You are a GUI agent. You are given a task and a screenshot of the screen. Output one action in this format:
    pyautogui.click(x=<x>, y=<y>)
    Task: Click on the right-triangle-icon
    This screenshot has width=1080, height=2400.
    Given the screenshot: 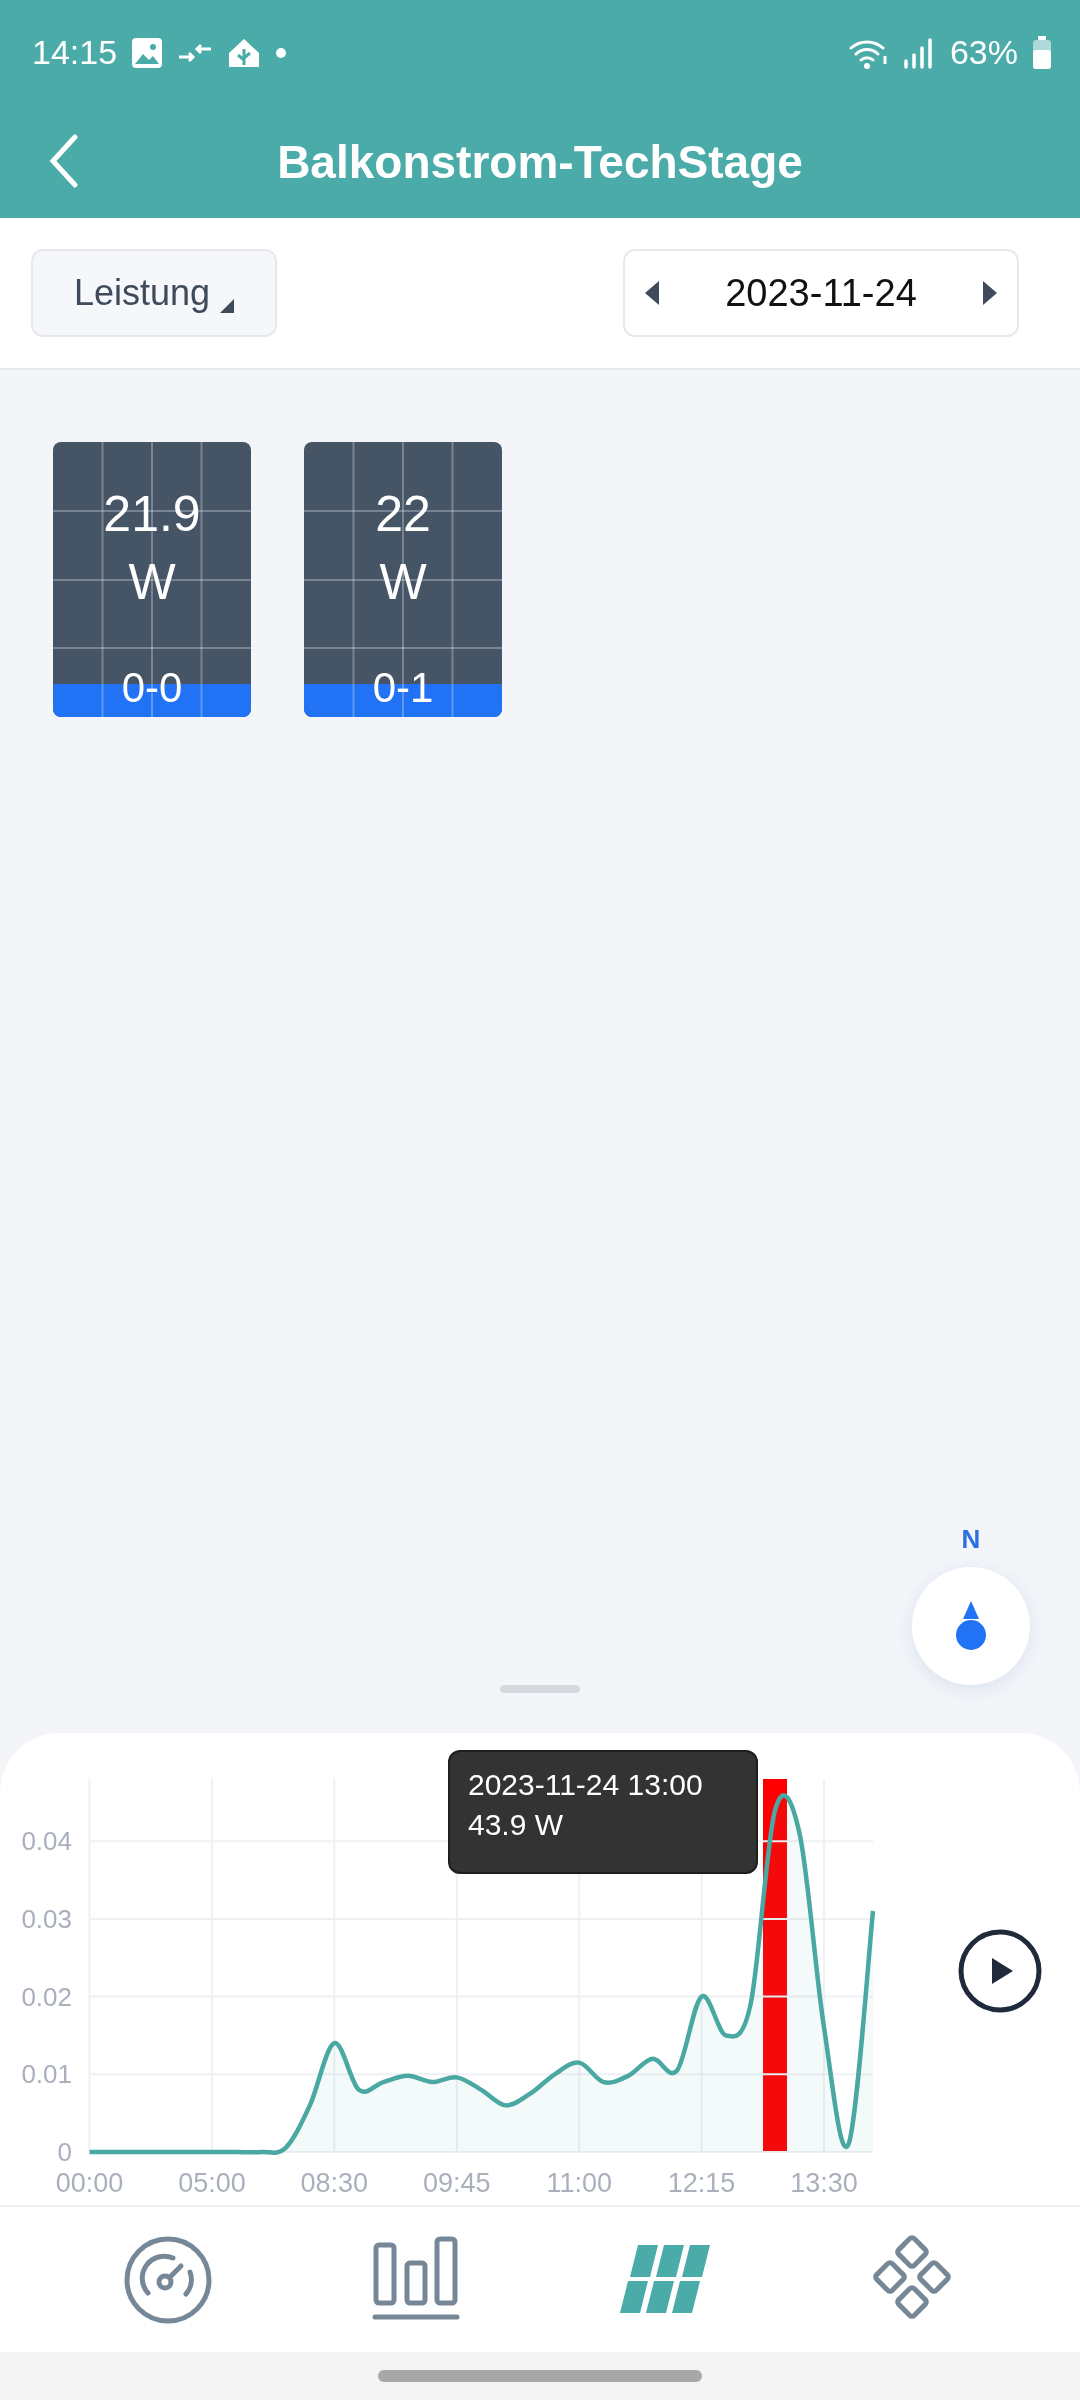 What is the action you would take?
    pyautogui.click(x=990, y=293)
    